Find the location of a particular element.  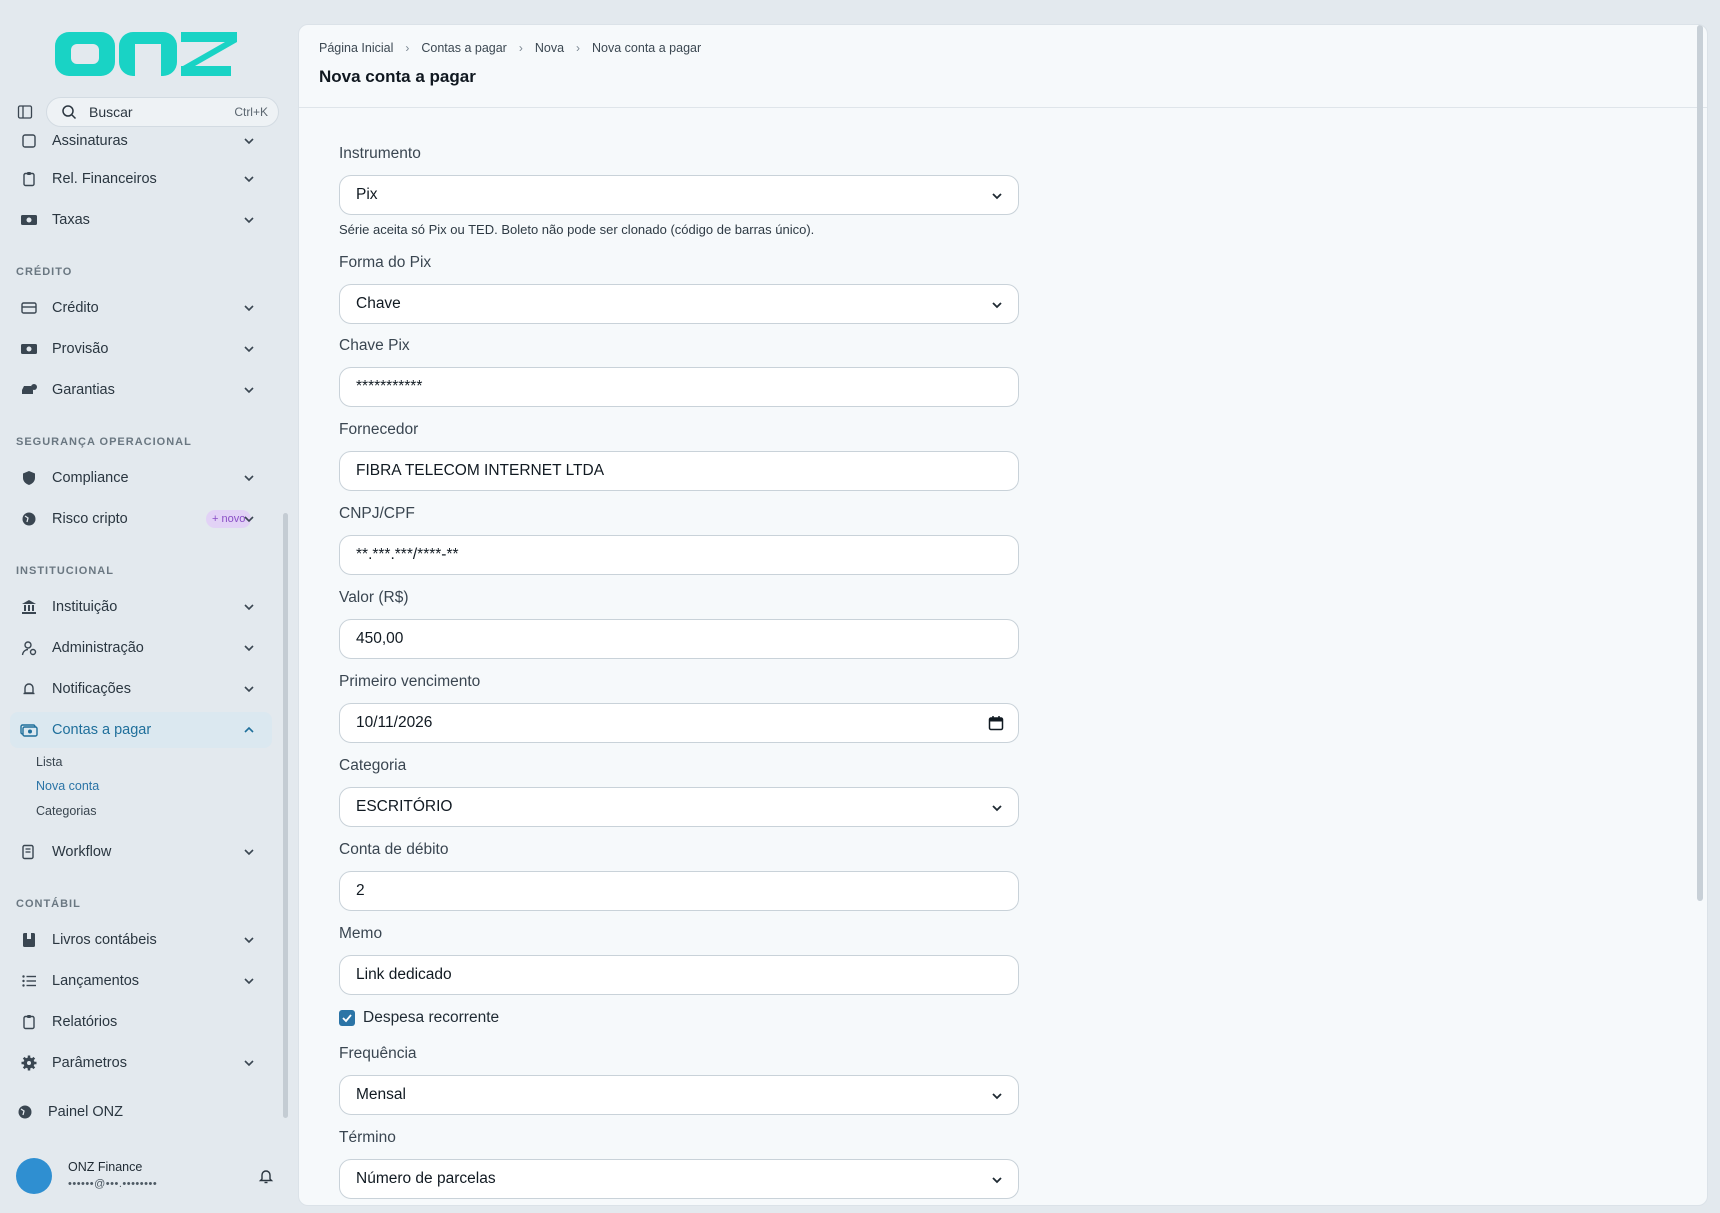

gear-icon is located at coordinates (29, 1063).